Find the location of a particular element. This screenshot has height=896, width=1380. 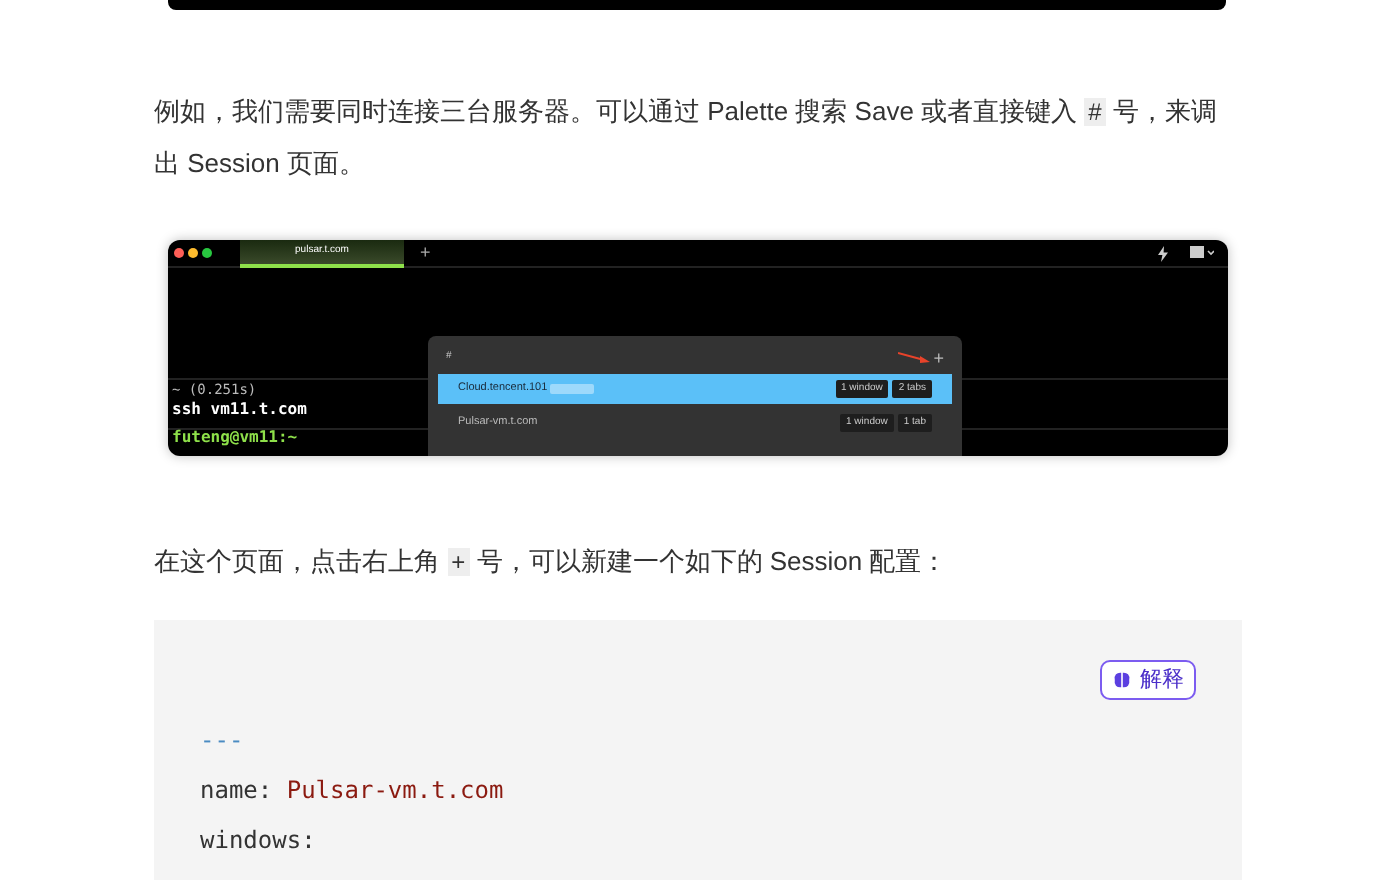

layout-icon is located at coordinates (1202, 253).